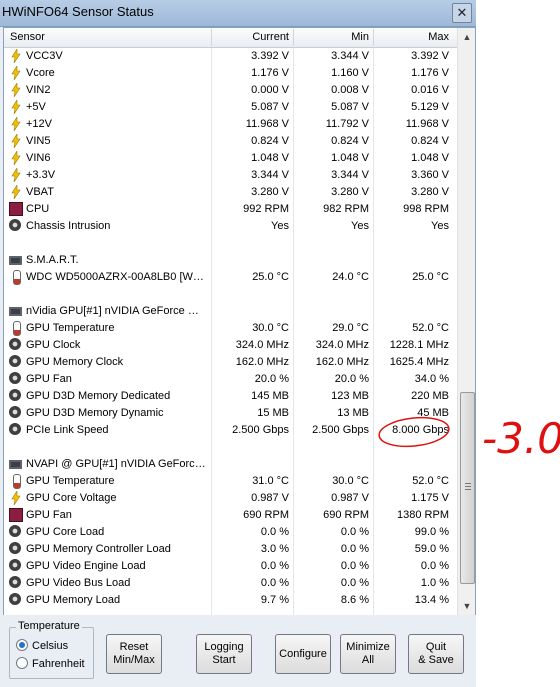 The width and height of the screenshot is (560, 687). I want to click on quit-save-button: Quit & Save, so click(436, 654).